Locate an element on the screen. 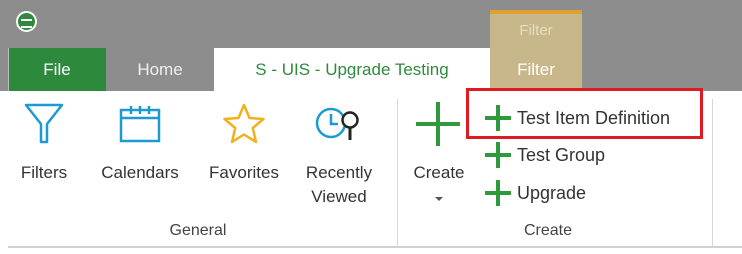  filters-button: Filters is located at coordinates (44, 151).